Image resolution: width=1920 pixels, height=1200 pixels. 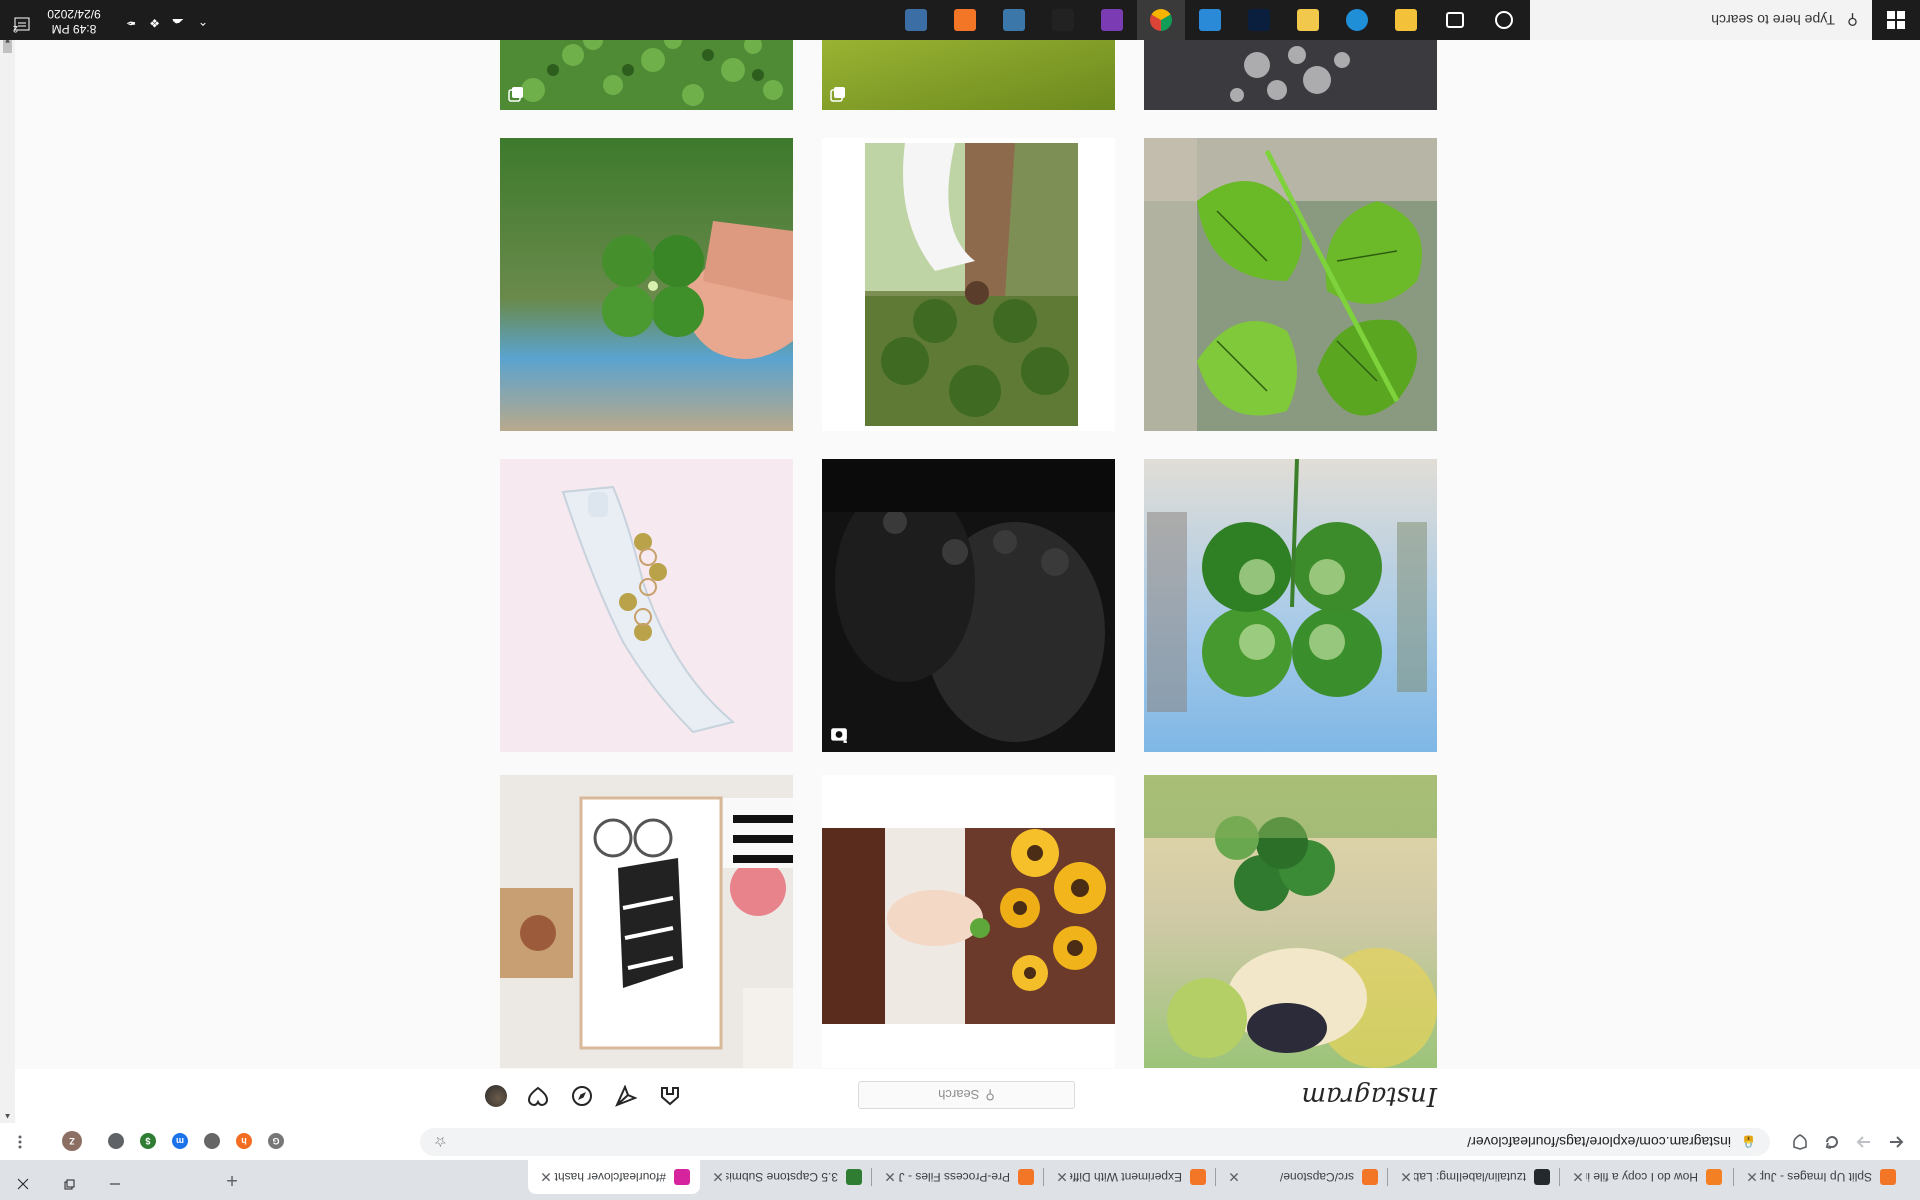 I want to click on post-clover-sky, so click(x=1290, y=605).